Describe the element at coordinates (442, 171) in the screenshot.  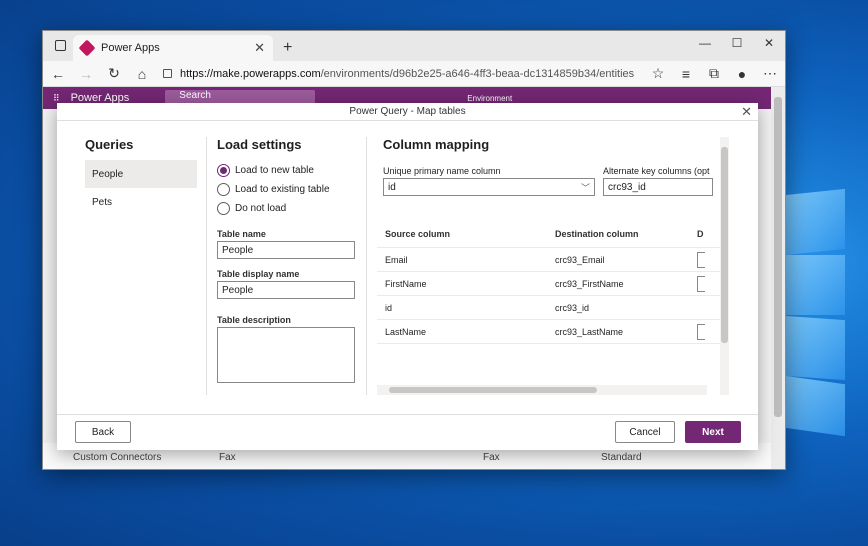
I see `primary-column-label: Unique primary name column` at that location.